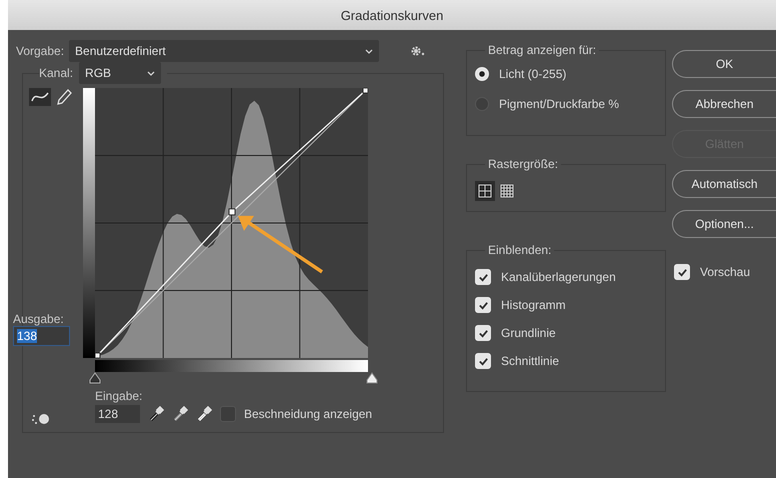 The height and width of the screenshot is (478, 776). Describe the element at coordinates (392, 15) in the screenshot. I see `window-title: Gradationskurven` at that location.